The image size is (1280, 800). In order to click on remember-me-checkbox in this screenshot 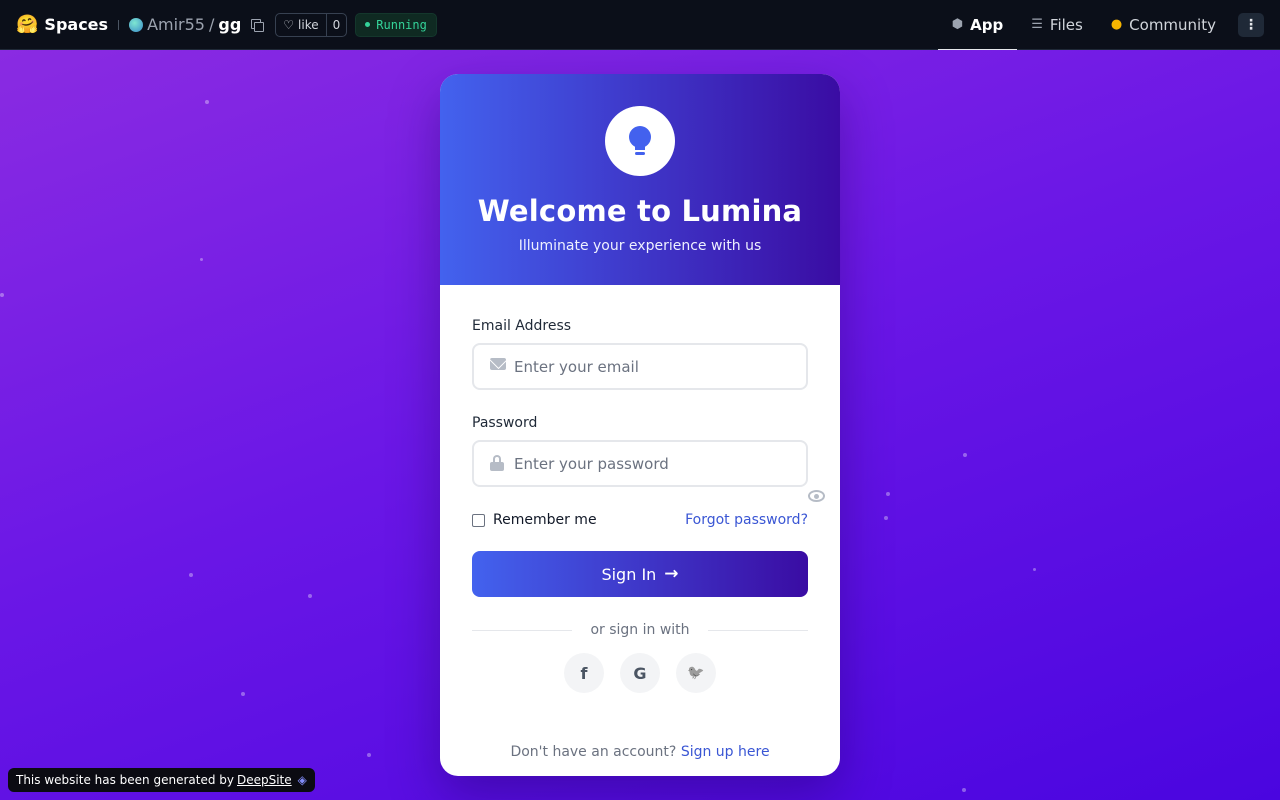, I will do `click(478, 520)`.